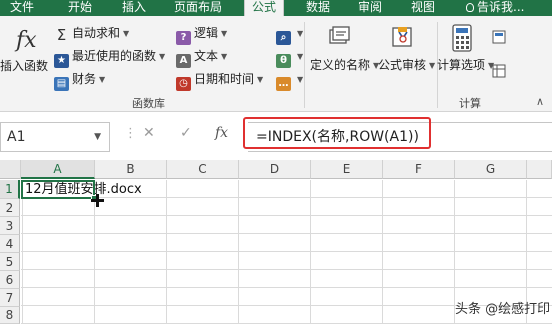  Describe the element at coordinates (503, 309) in the screenshot. I see `watermark: 头条 @绘感打印` at that location.